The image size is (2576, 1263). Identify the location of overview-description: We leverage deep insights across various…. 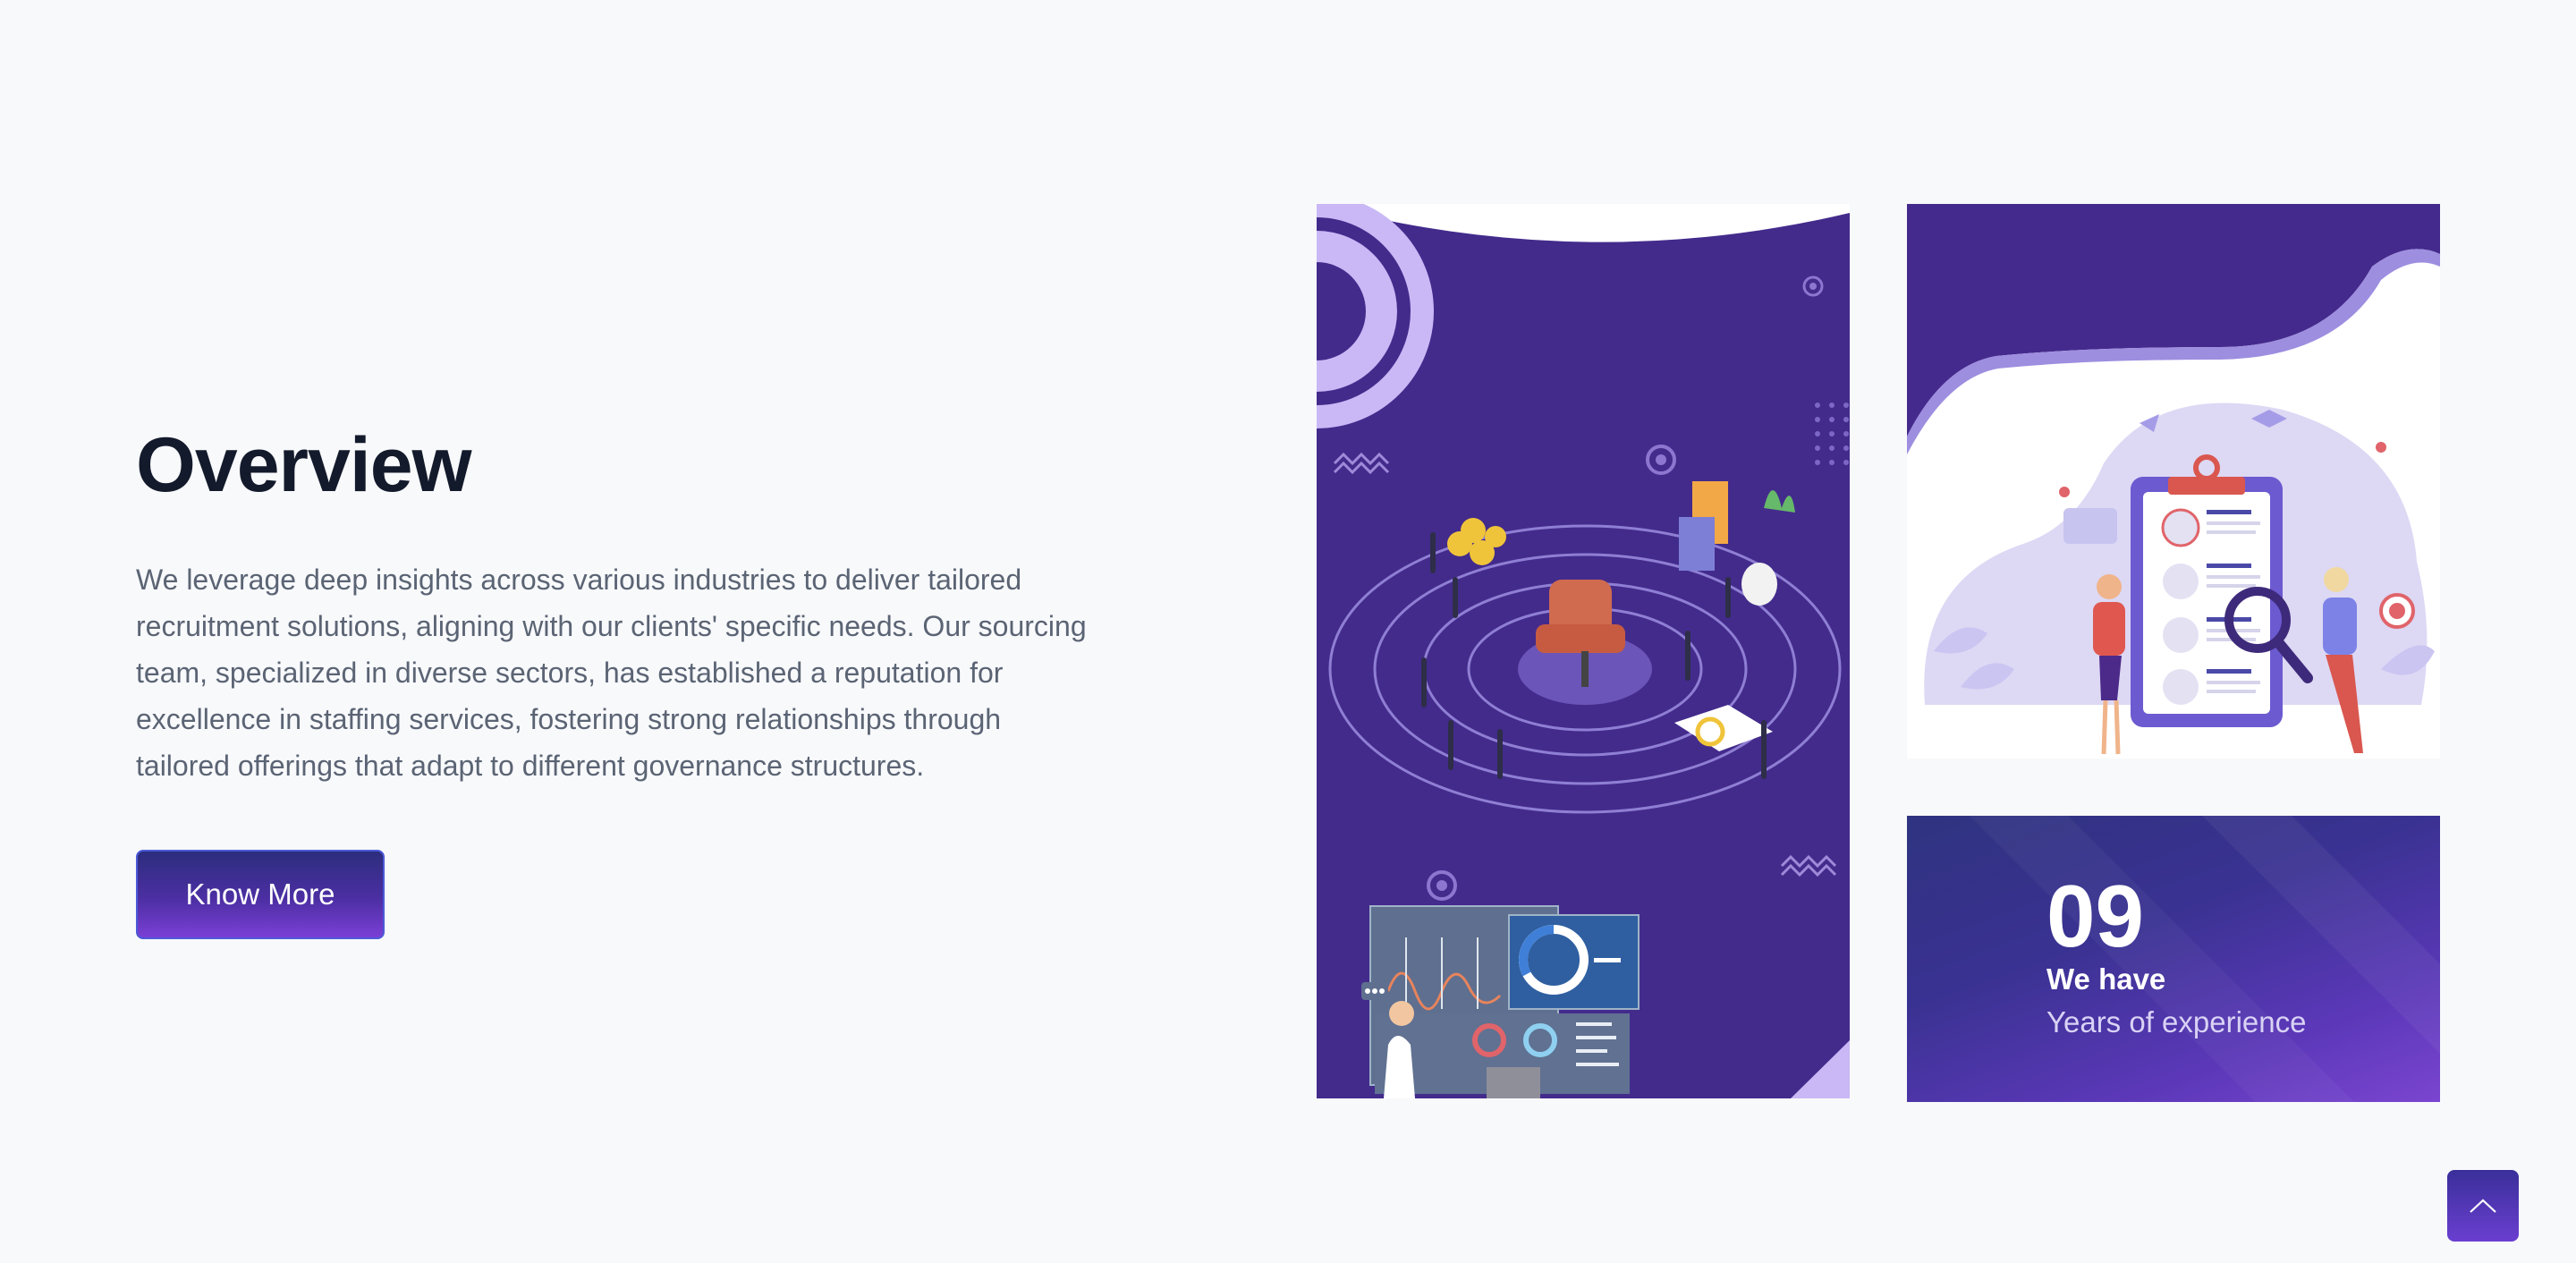
(611, 673).